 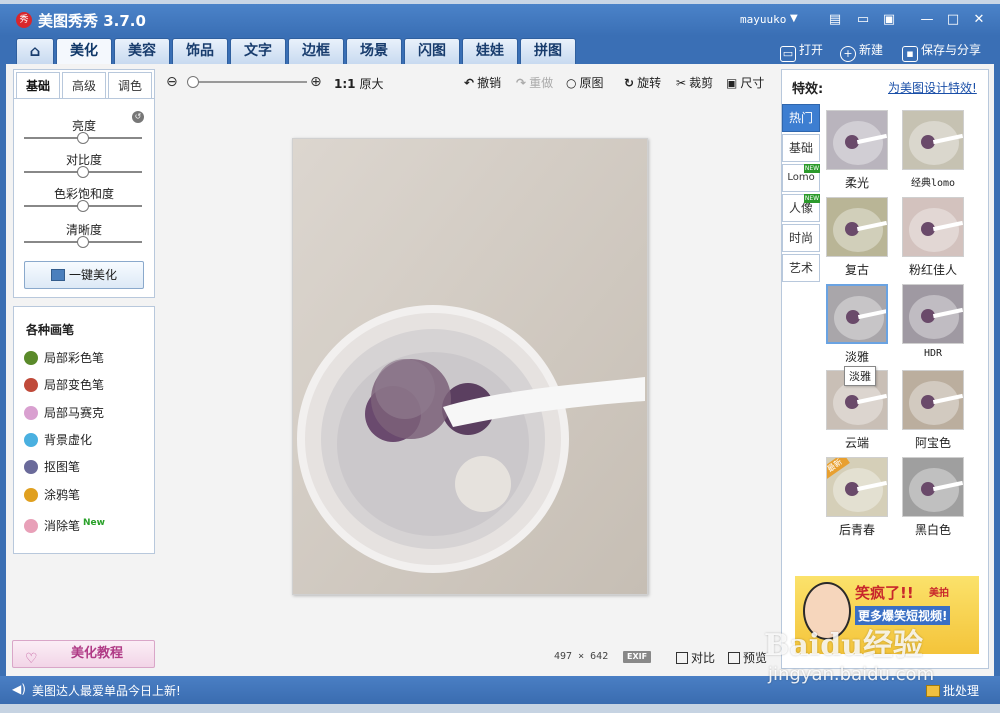 I want to click on effect-label: HDR, so click(x=933, y=353).